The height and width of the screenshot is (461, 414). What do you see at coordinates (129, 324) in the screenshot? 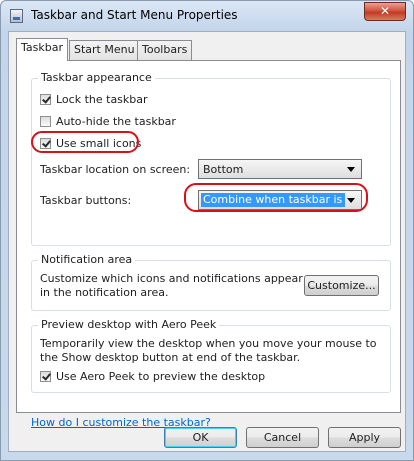
I see `group-title-peek: Preview desktop with Aero Peek` at bounding box center [129, 324].